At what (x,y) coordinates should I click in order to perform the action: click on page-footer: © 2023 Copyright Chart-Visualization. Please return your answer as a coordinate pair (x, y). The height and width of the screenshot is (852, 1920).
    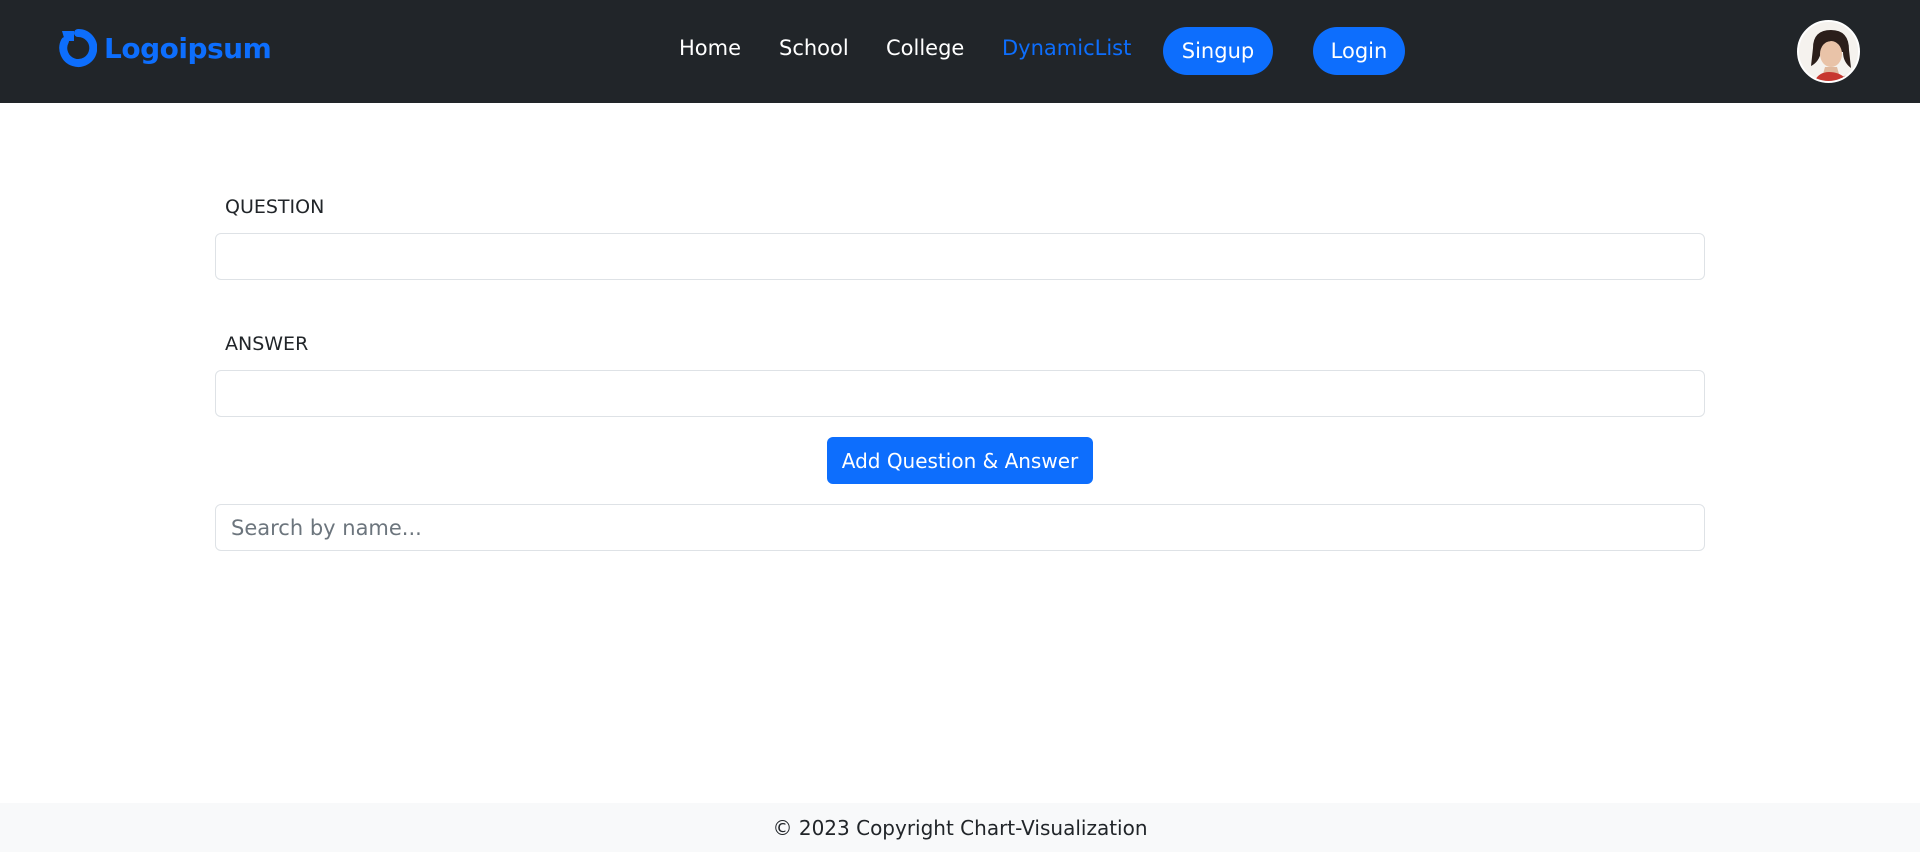
    Looking at the image, I should click on (960, 827).